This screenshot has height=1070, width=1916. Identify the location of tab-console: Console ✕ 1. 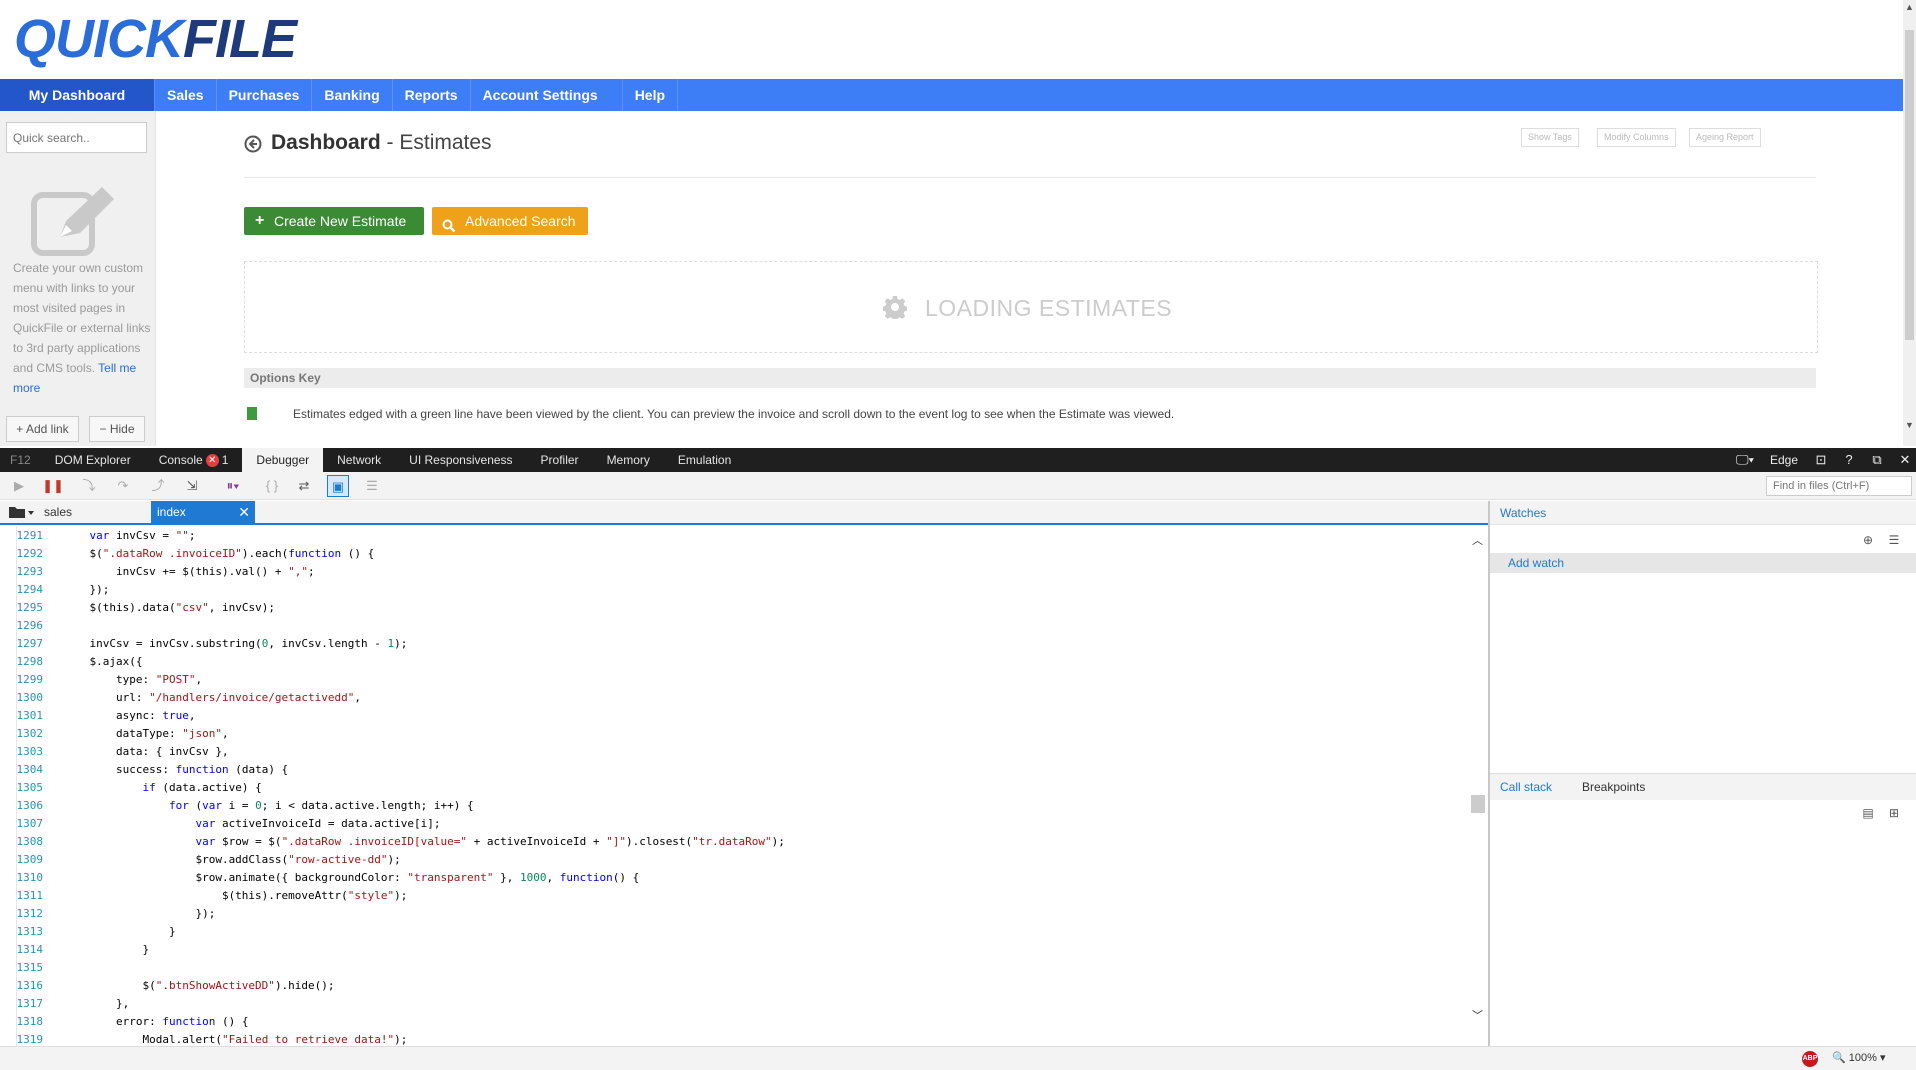
(194, 460).